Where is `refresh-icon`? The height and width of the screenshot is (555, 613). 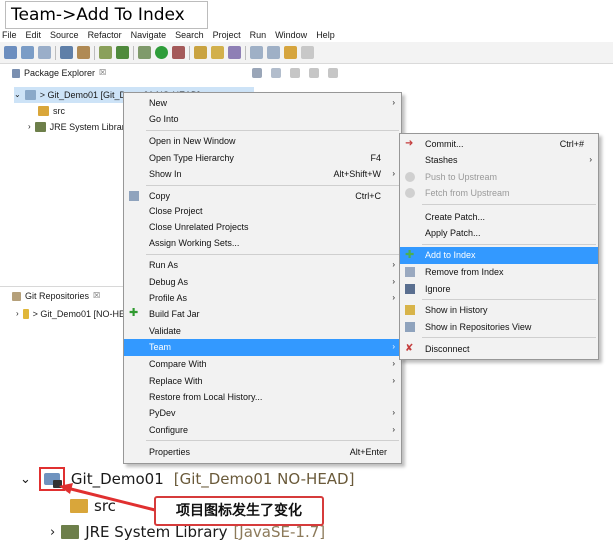
refresh-icon is located at coordinates (122, 52).